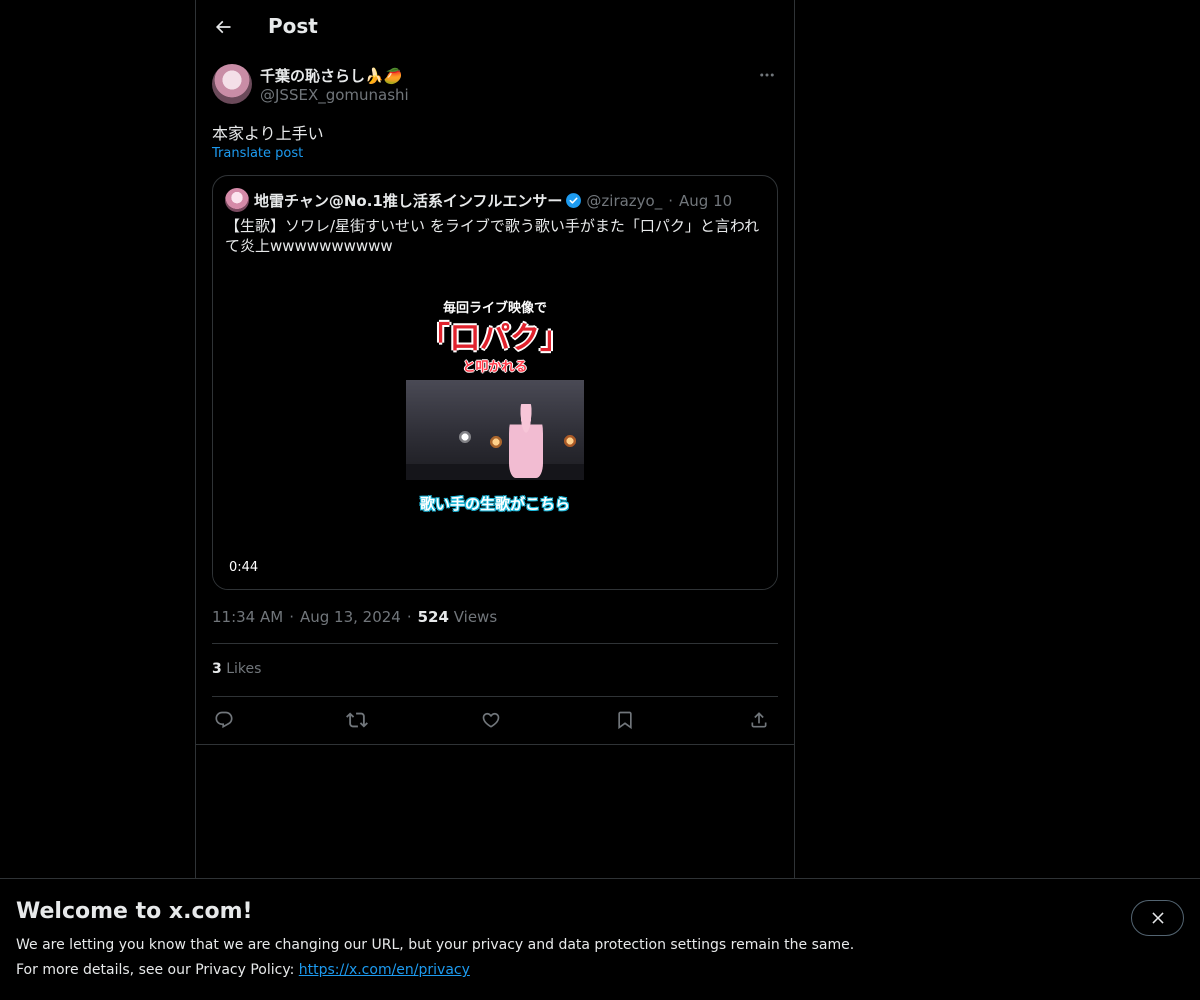  I want to click on author-avatar, so click(232, 84).